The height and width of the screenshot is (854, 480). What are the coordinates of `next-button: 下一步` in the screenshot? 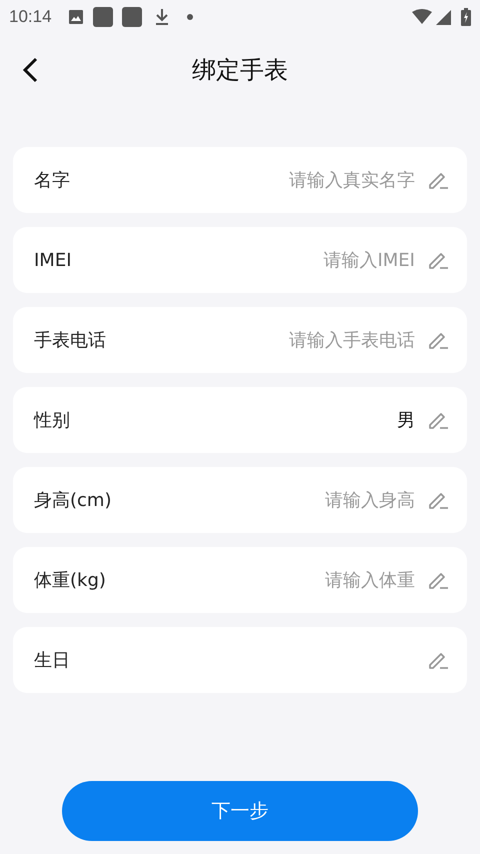 It's located at (240, 811).